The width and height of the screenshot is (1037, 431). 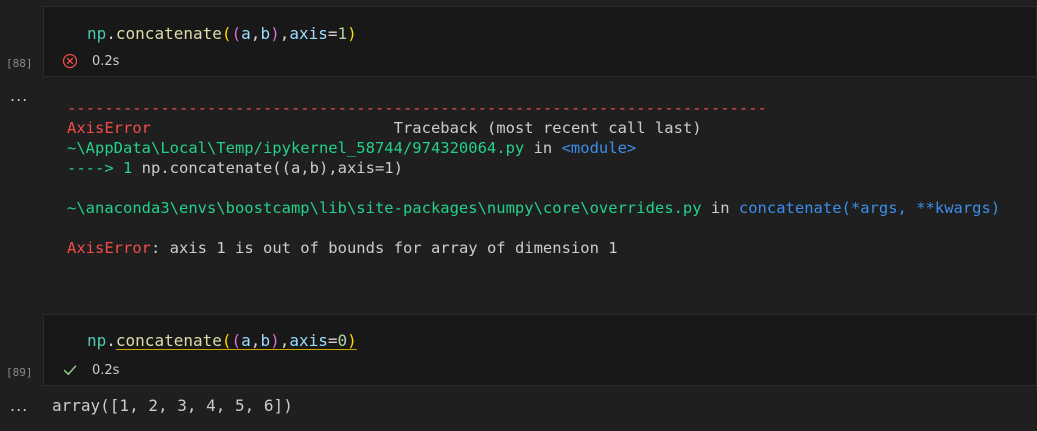 What do you see at coordinates (272, 168) in the screenshot?
I see `traceback-code: np.concatenate((a,b),axis=1)` at bounding box center [272, 168].